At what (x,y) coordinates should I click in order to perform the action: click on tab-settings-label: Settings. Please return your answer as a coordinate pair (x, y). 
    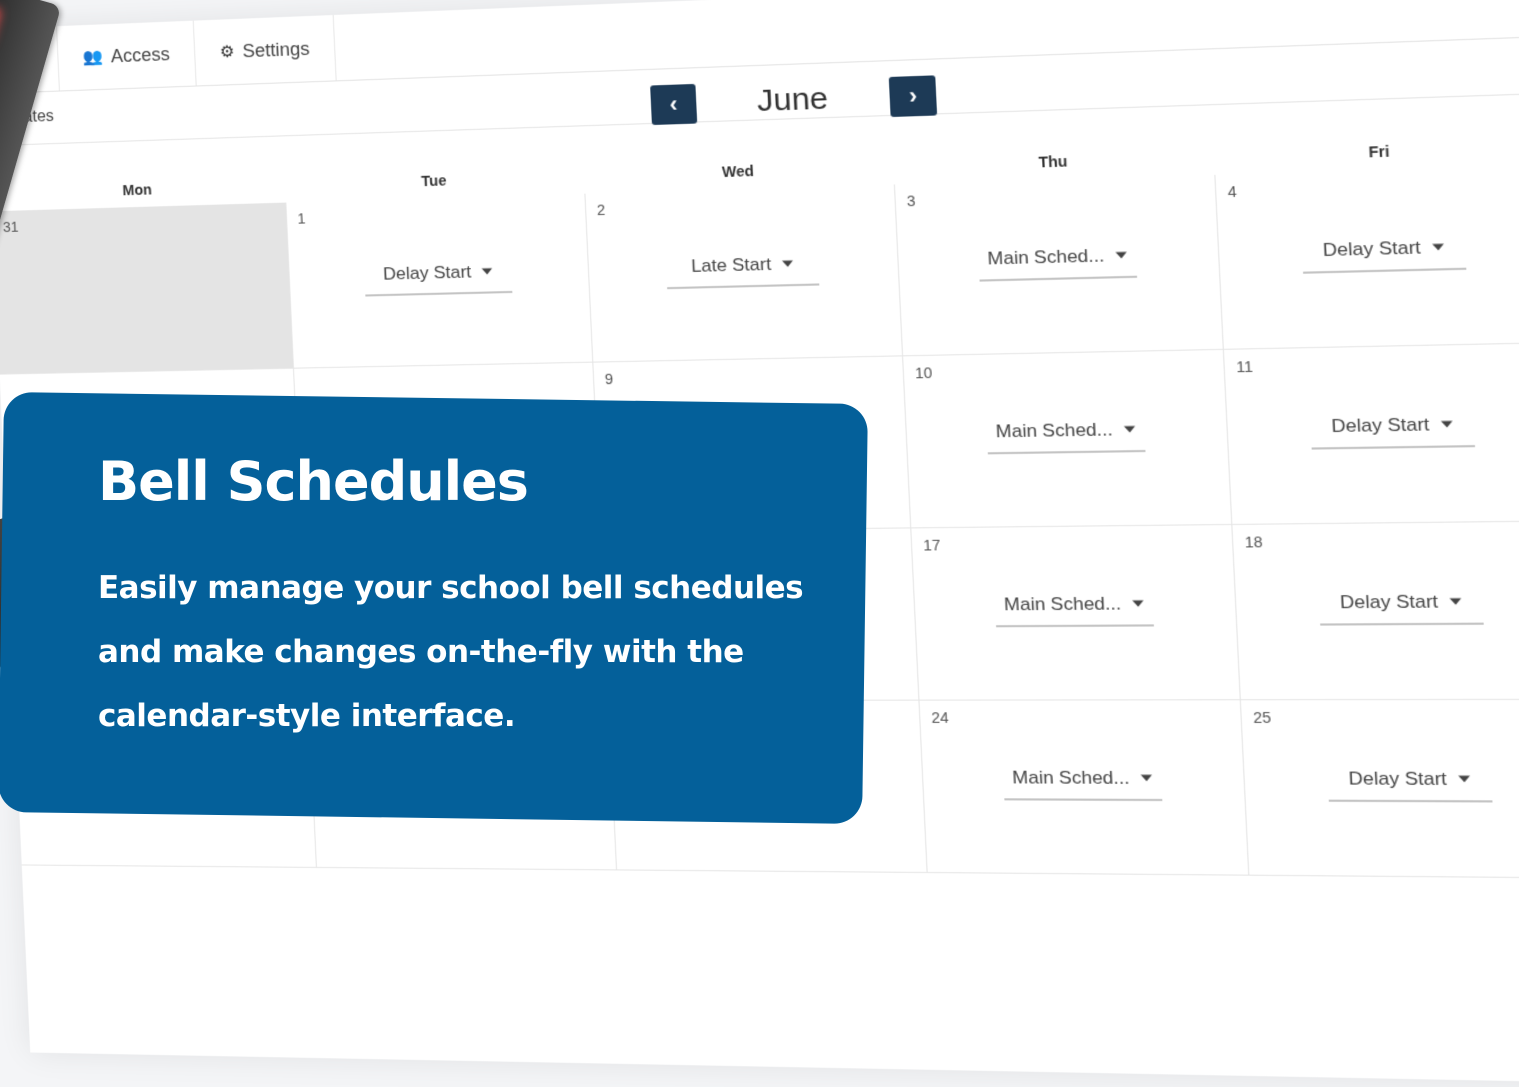
    Looking at the image, I should click on (276, 49).